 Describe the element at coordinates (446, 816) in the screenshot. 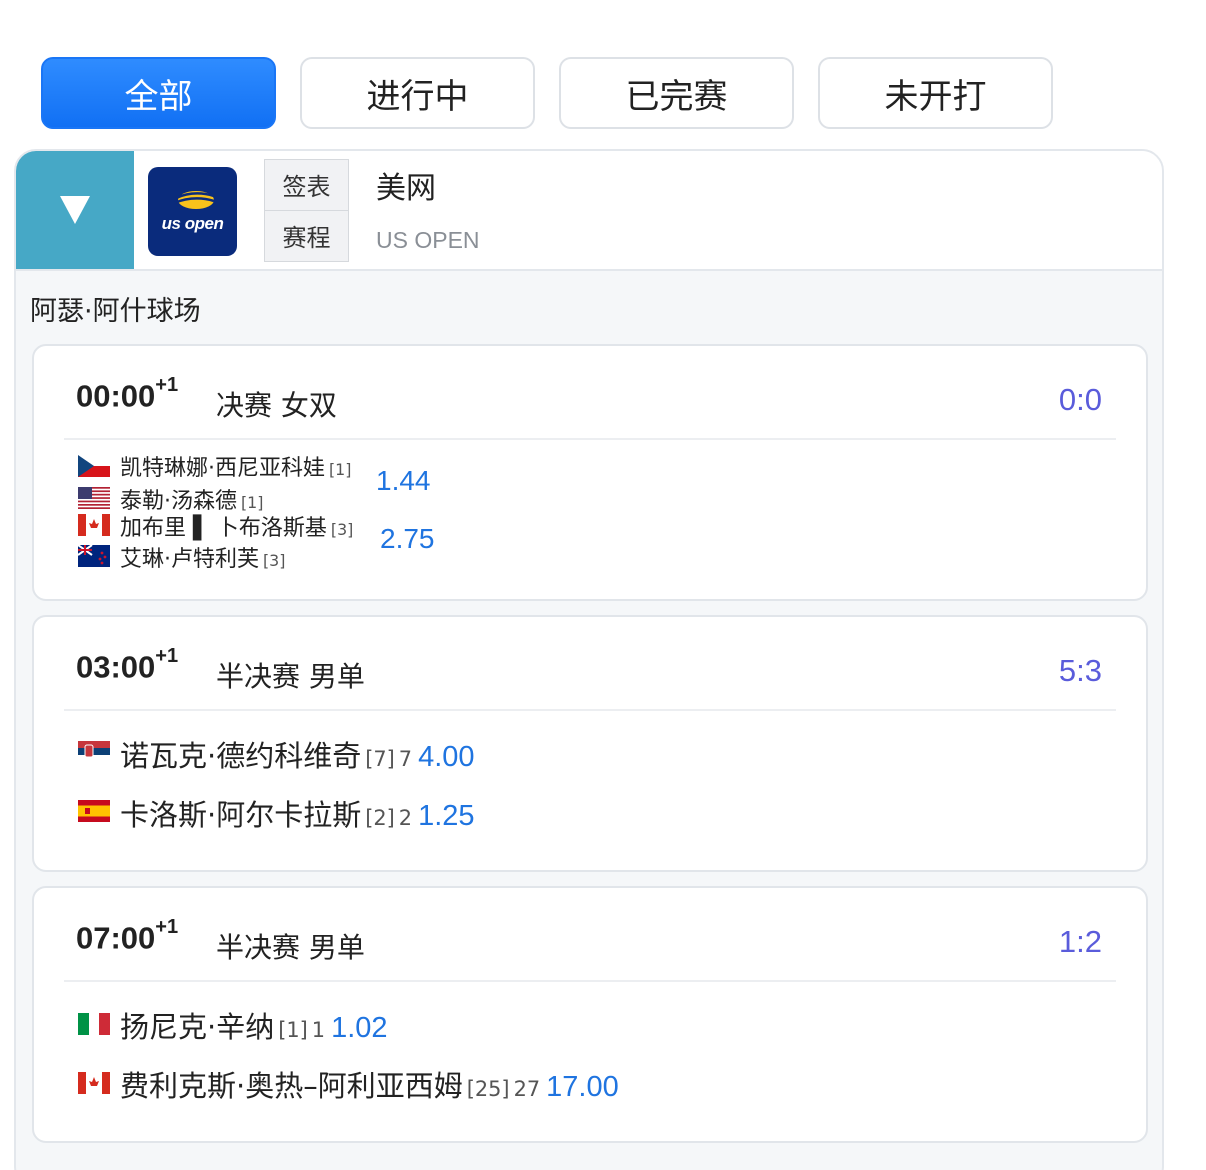

I see `odds-value: 1.25` at that location.